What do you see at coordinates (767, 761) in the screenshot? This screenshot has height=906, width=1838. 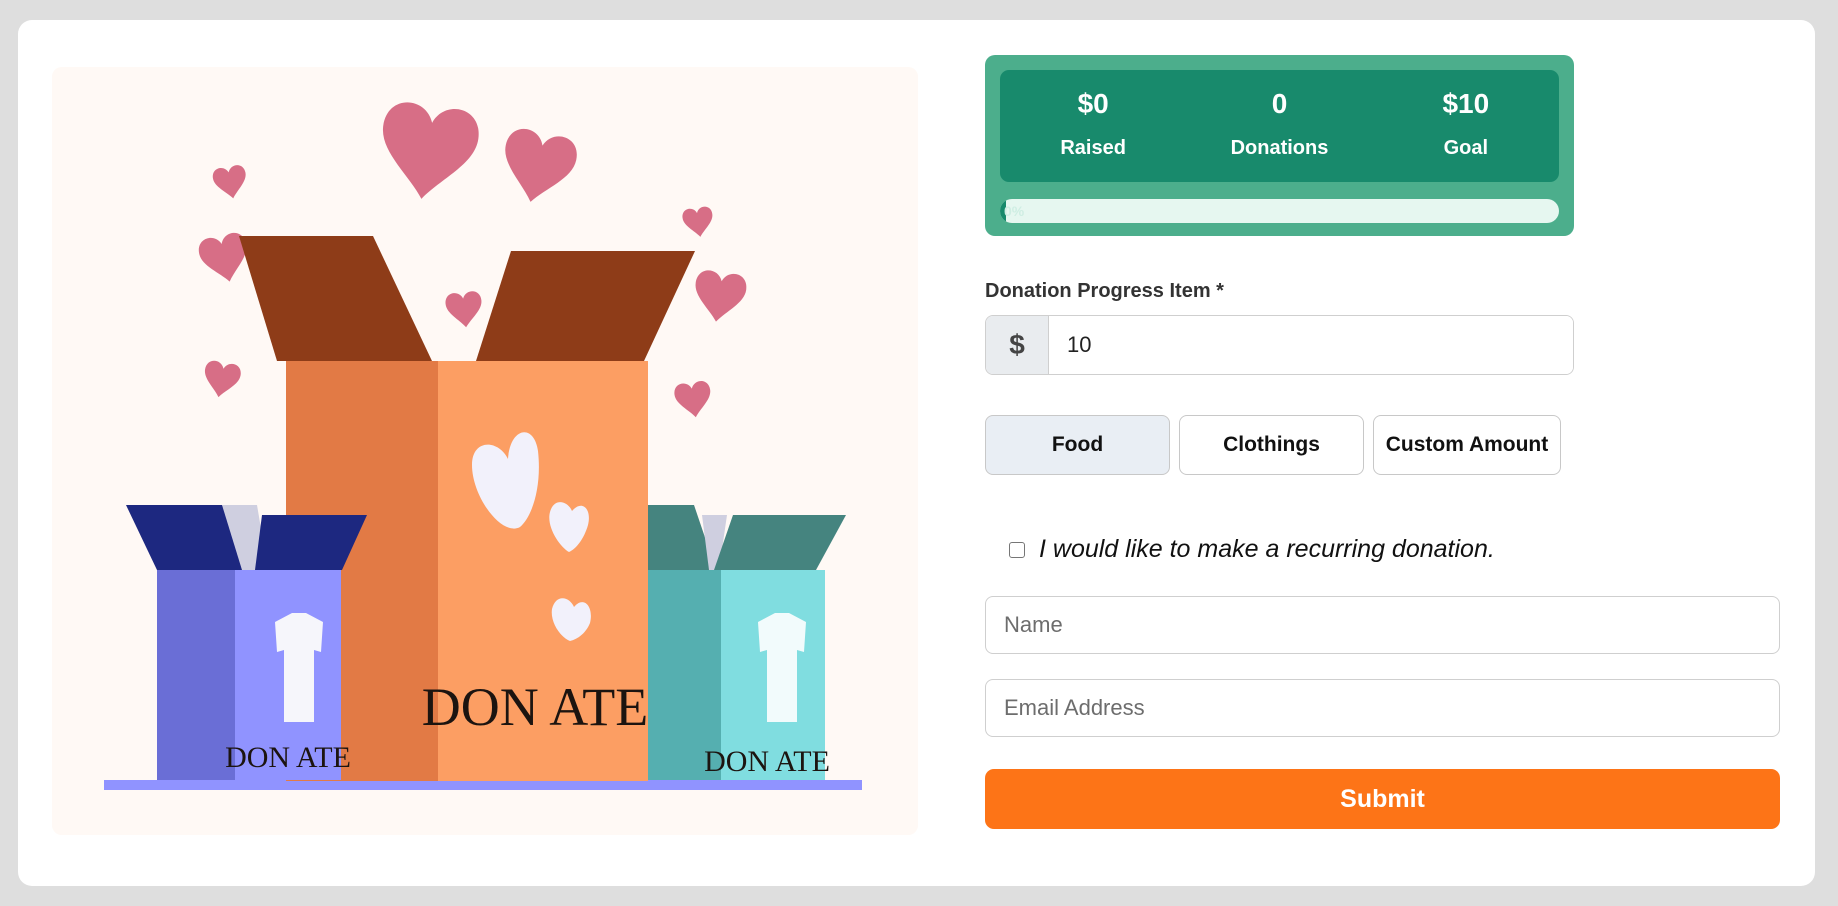 I see `right-box-text: DON ATE` at bounding box center [767, 761].